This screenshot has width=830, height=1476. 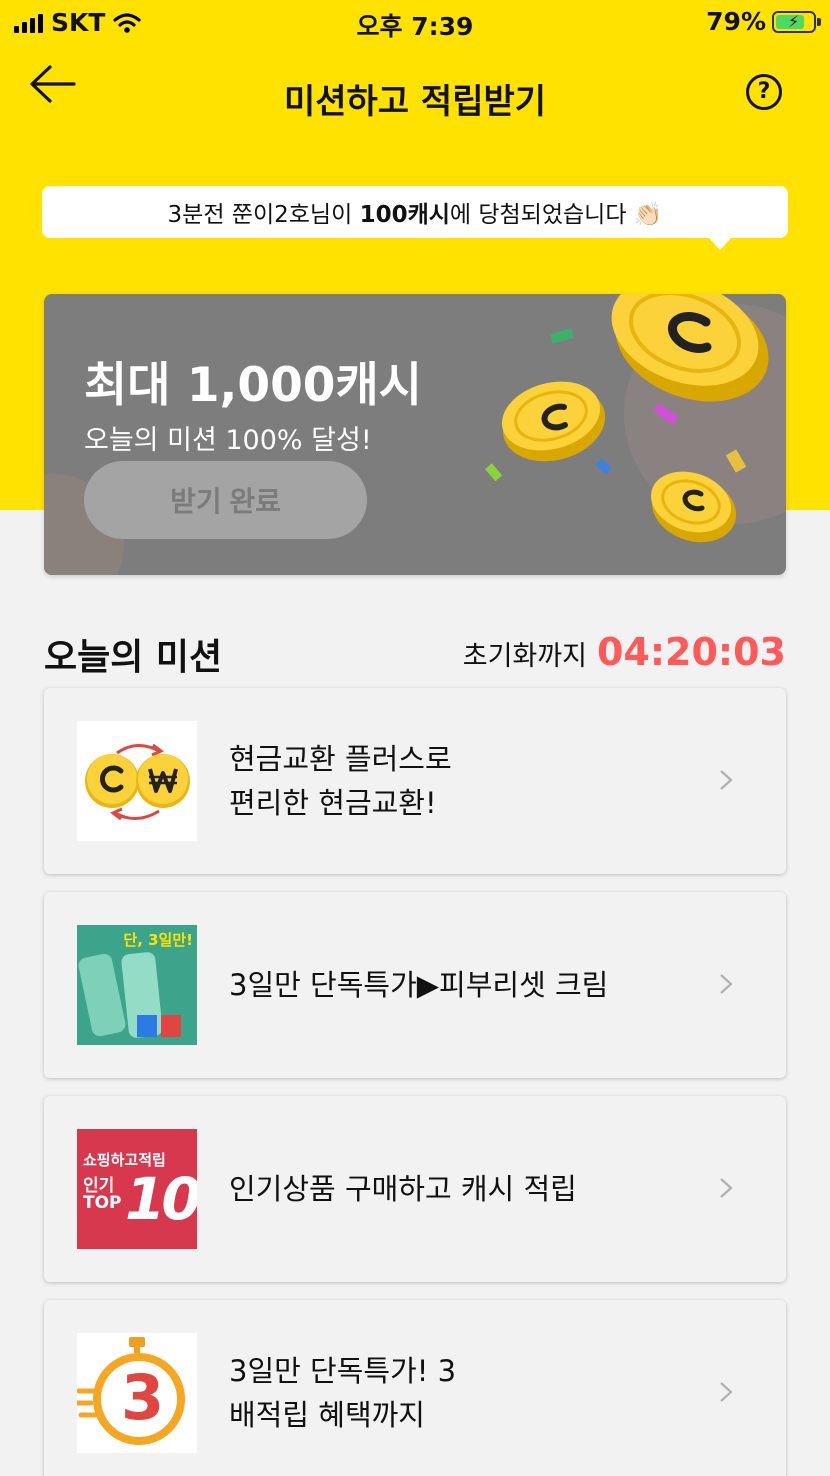 What do you see at coordinates (524, 656) in the screenshot?
I see `reset-label: 초기화까지` at bounding box center [524, 656].